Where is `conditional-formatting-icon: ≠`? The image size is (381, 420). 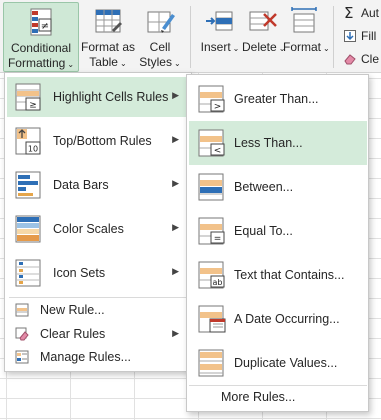 conditional-formatting-icon: ≠ is located at coordinates (41, 22).